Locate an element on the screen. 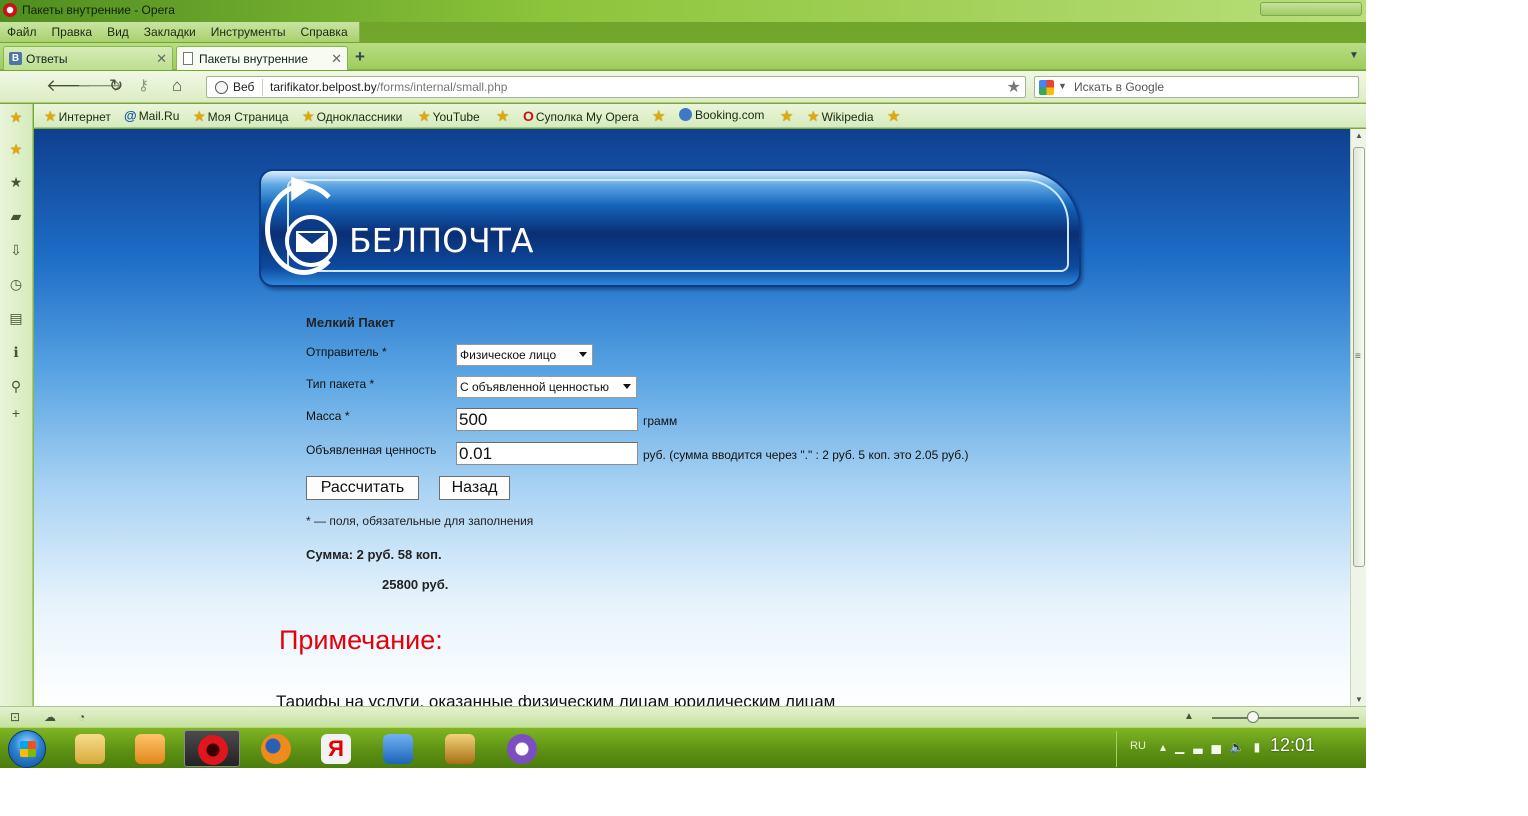 The image size is (1528, 816). new-tab-icon: + is located at coordinates (360, 57).